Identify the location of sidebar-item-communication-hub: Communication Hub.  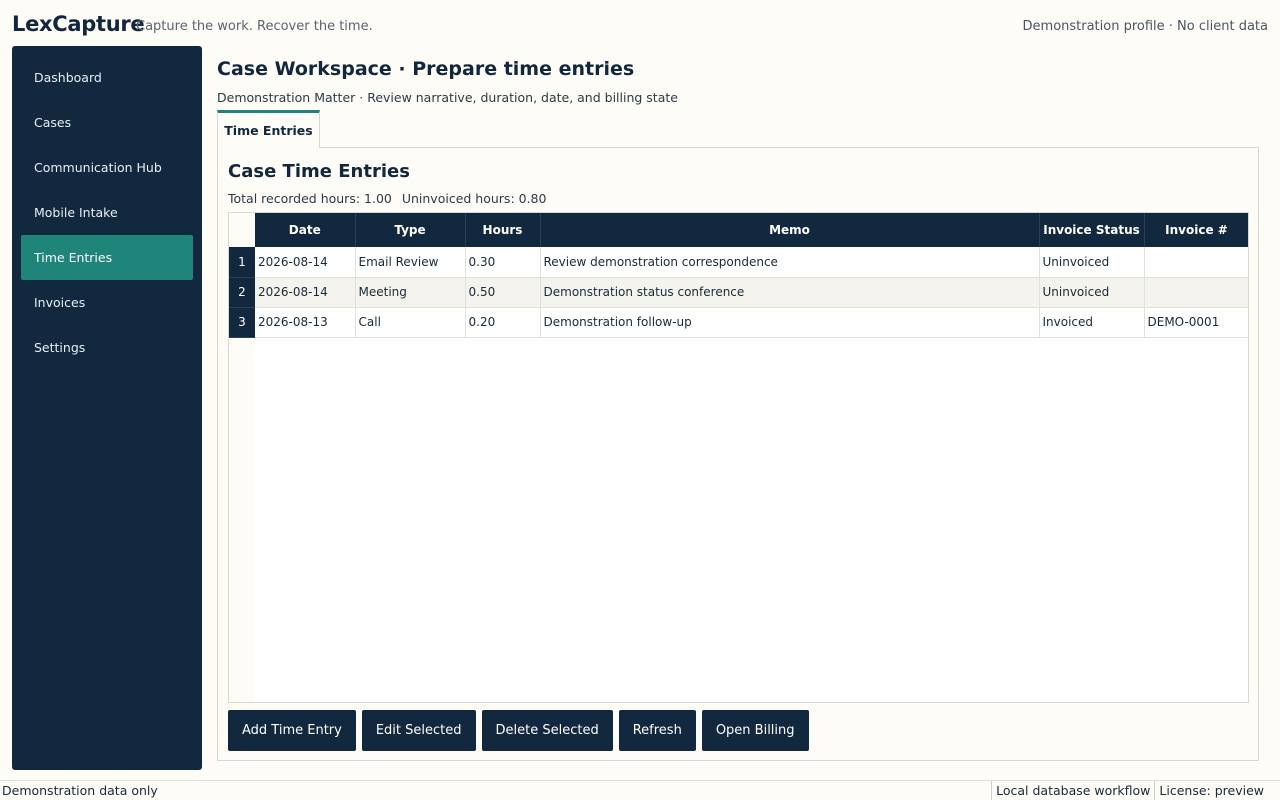
(107, 167).